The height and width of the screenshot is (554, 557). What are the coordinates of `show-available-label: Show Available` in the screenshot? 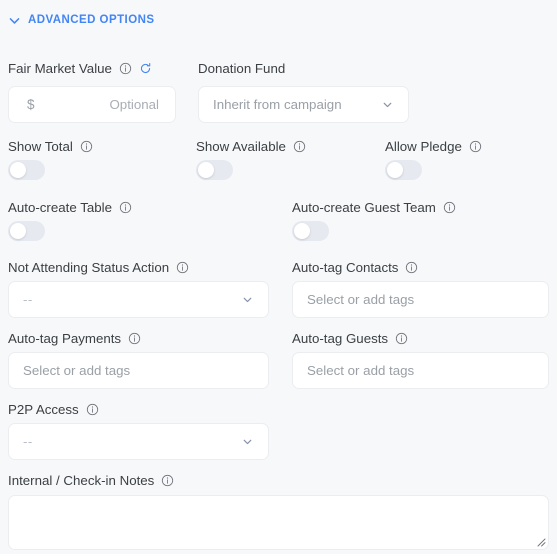 It's located at (251, 146).